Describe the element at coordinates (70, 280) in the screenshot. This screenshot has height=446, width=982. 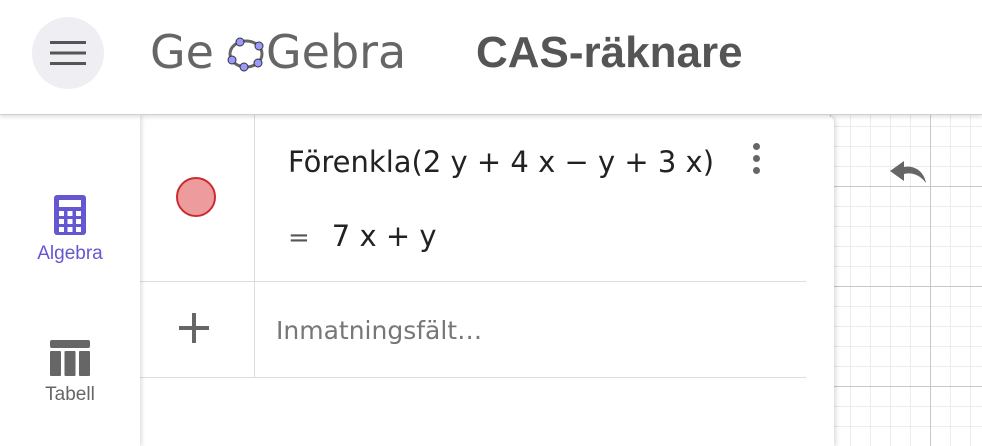
I see `side-navigation: Algebra Tabell` at that location.